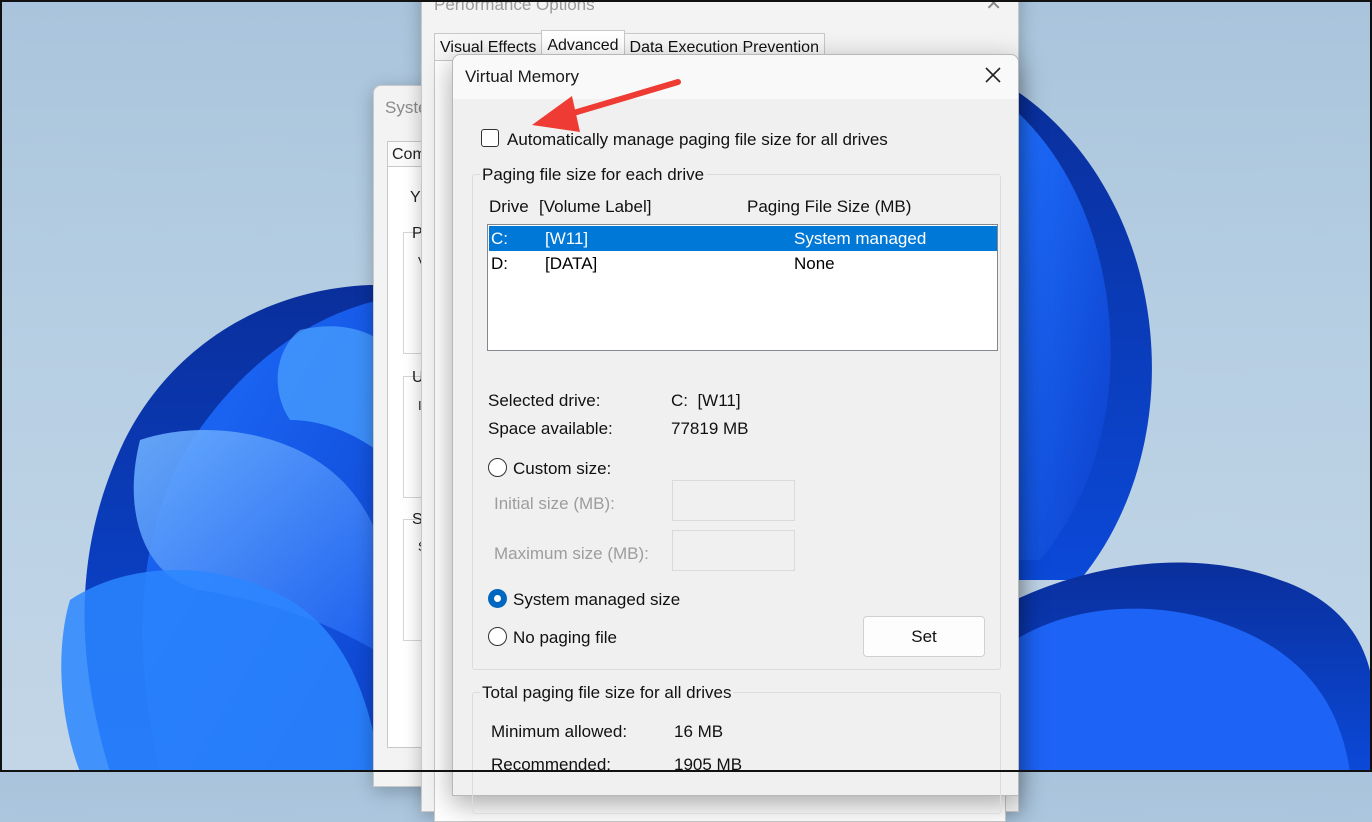 The height and width of the screenshot is (822, 1372). Describe the element at coordinates (514, 7) in the screenshot. I see `performance-options-title: Performance Options` at that location.